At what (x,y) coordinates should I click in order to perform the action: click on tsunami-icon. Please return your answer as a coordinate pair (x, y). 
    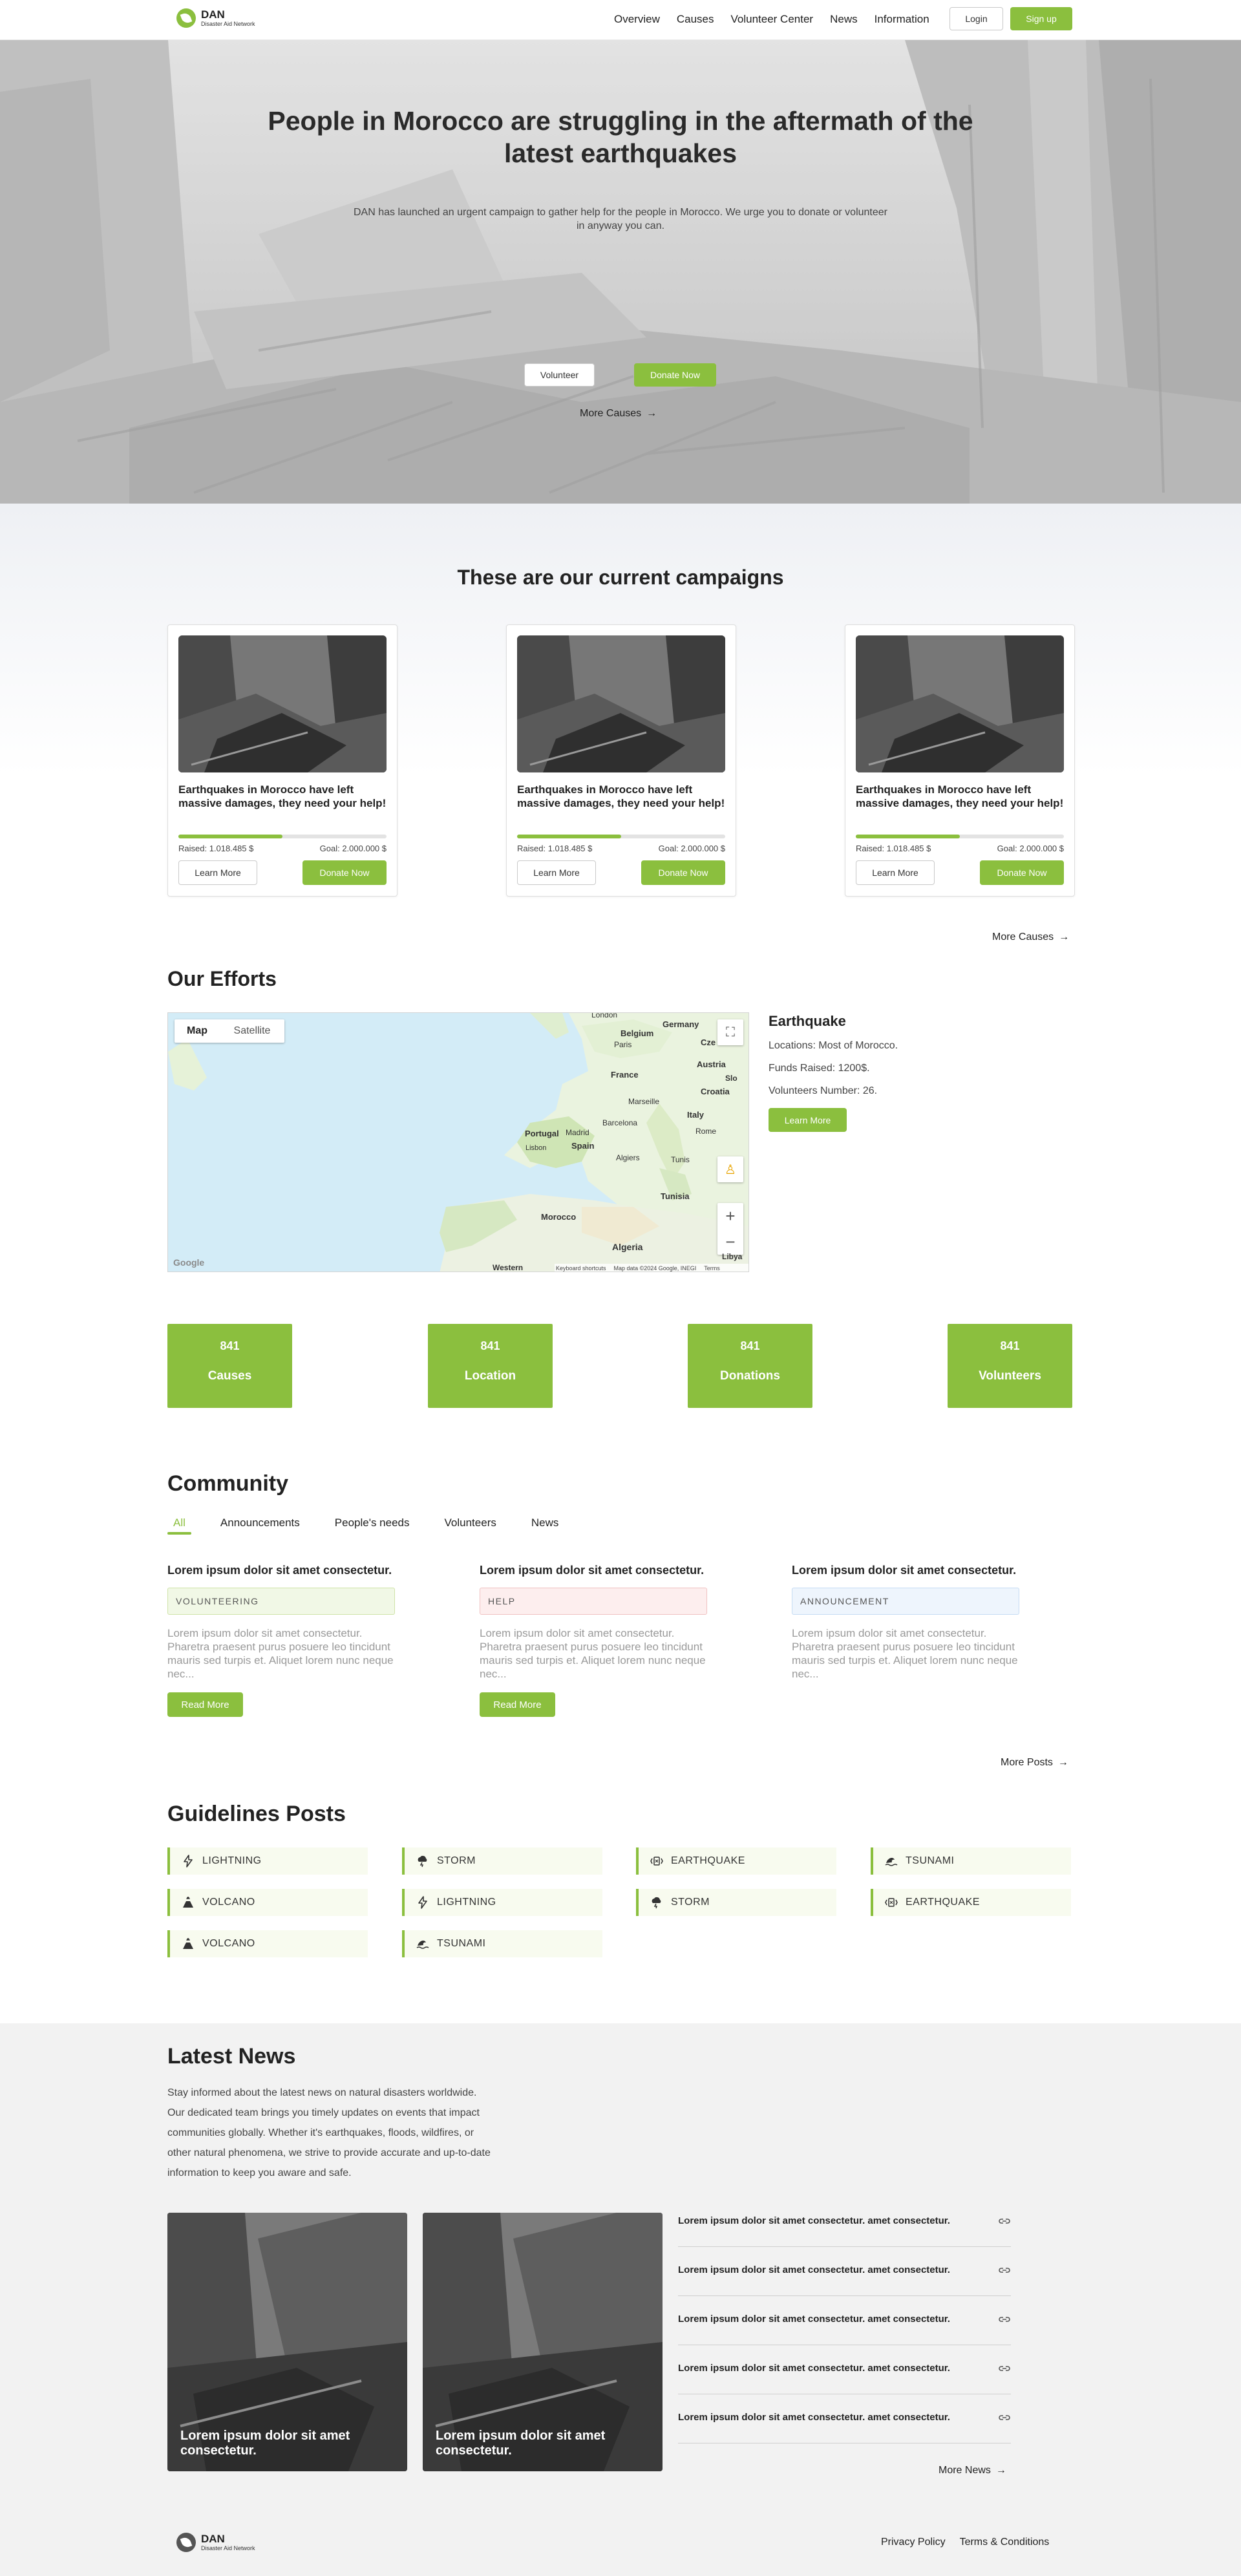
    Looking at the image, I should click on (422, 1945).